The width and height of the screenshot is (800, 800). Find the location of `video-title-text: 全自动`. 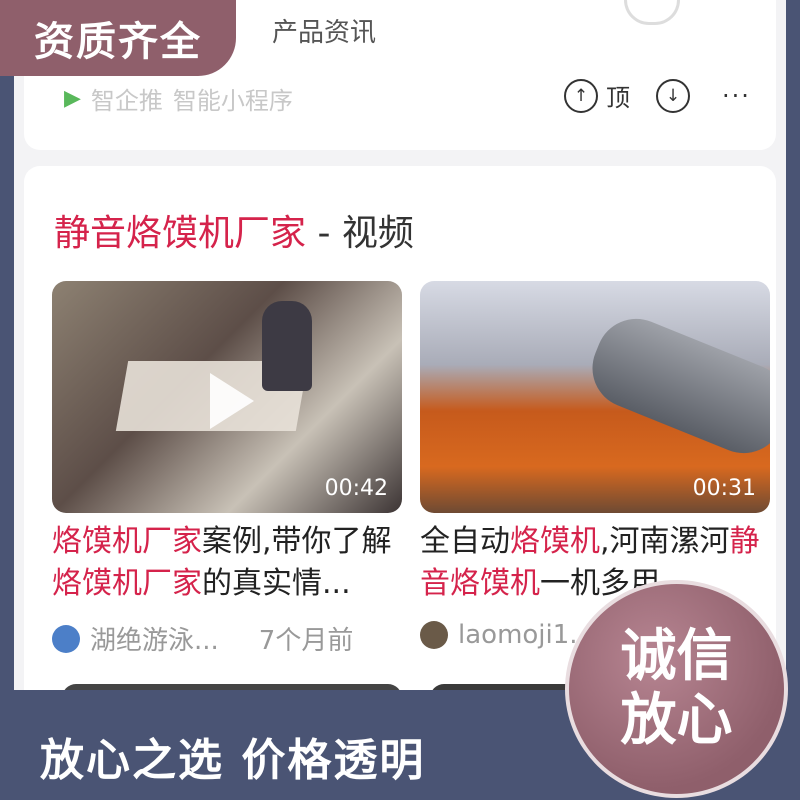

video-title-text: 全自动 is located at coordinates (465, 541).